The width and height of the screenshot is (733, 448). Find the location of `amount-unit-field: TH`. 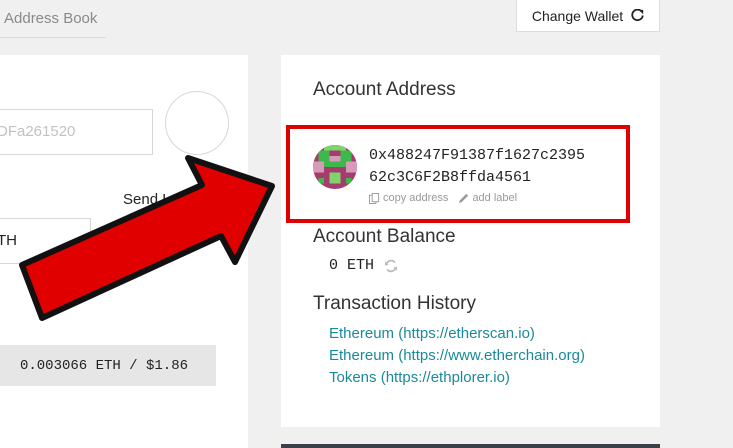

amount-unit-field: TH is located at coordinates (45, 241).